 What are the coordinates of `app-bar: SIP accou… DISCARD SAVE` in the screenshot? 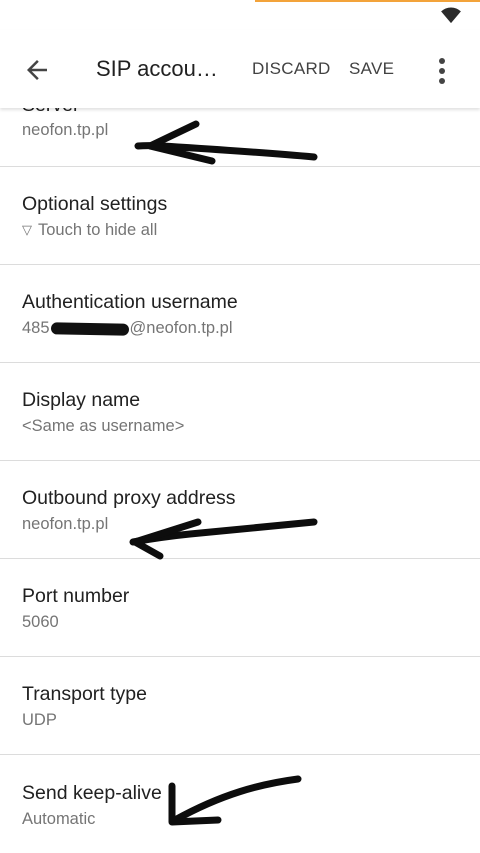 It's located at (240, 69).